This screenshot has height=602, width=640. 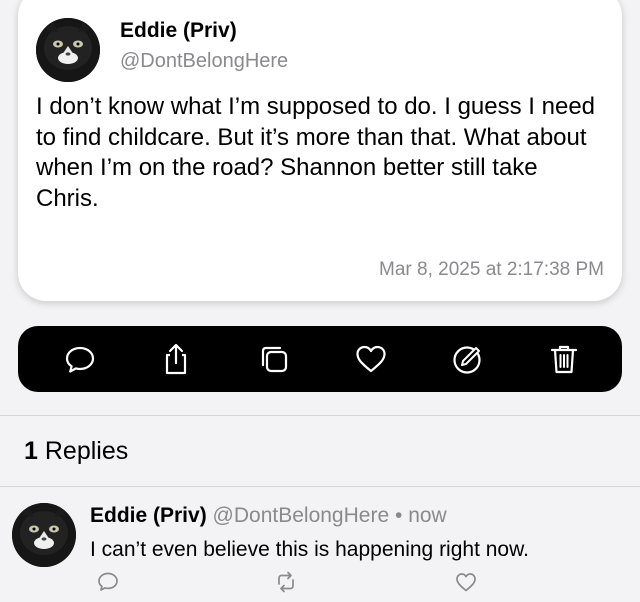 I want to click on reply-like-button, so click(x=466, y=582).